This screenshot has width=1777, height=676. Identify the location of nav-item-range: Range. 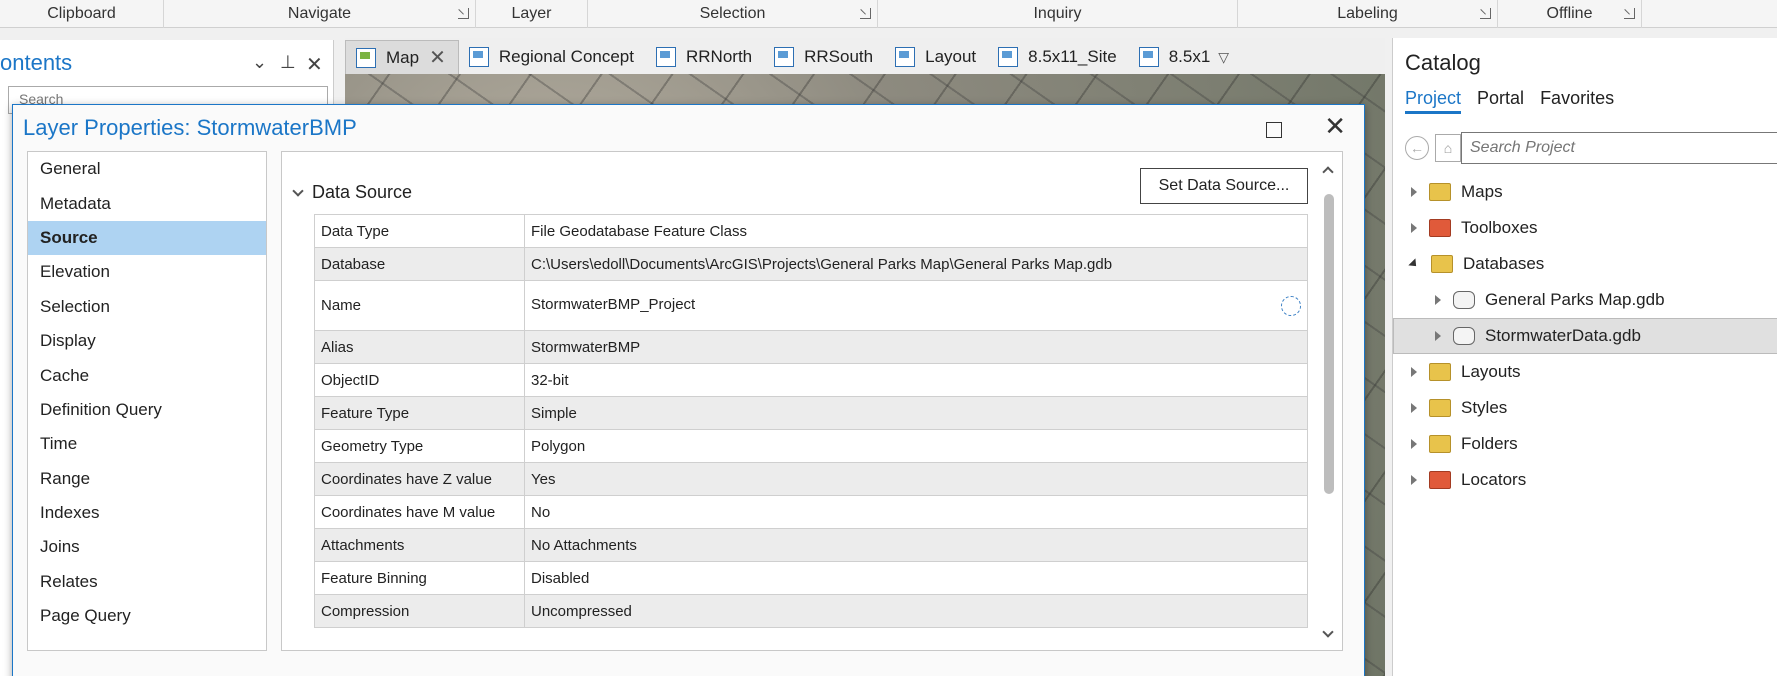
(147, 479).